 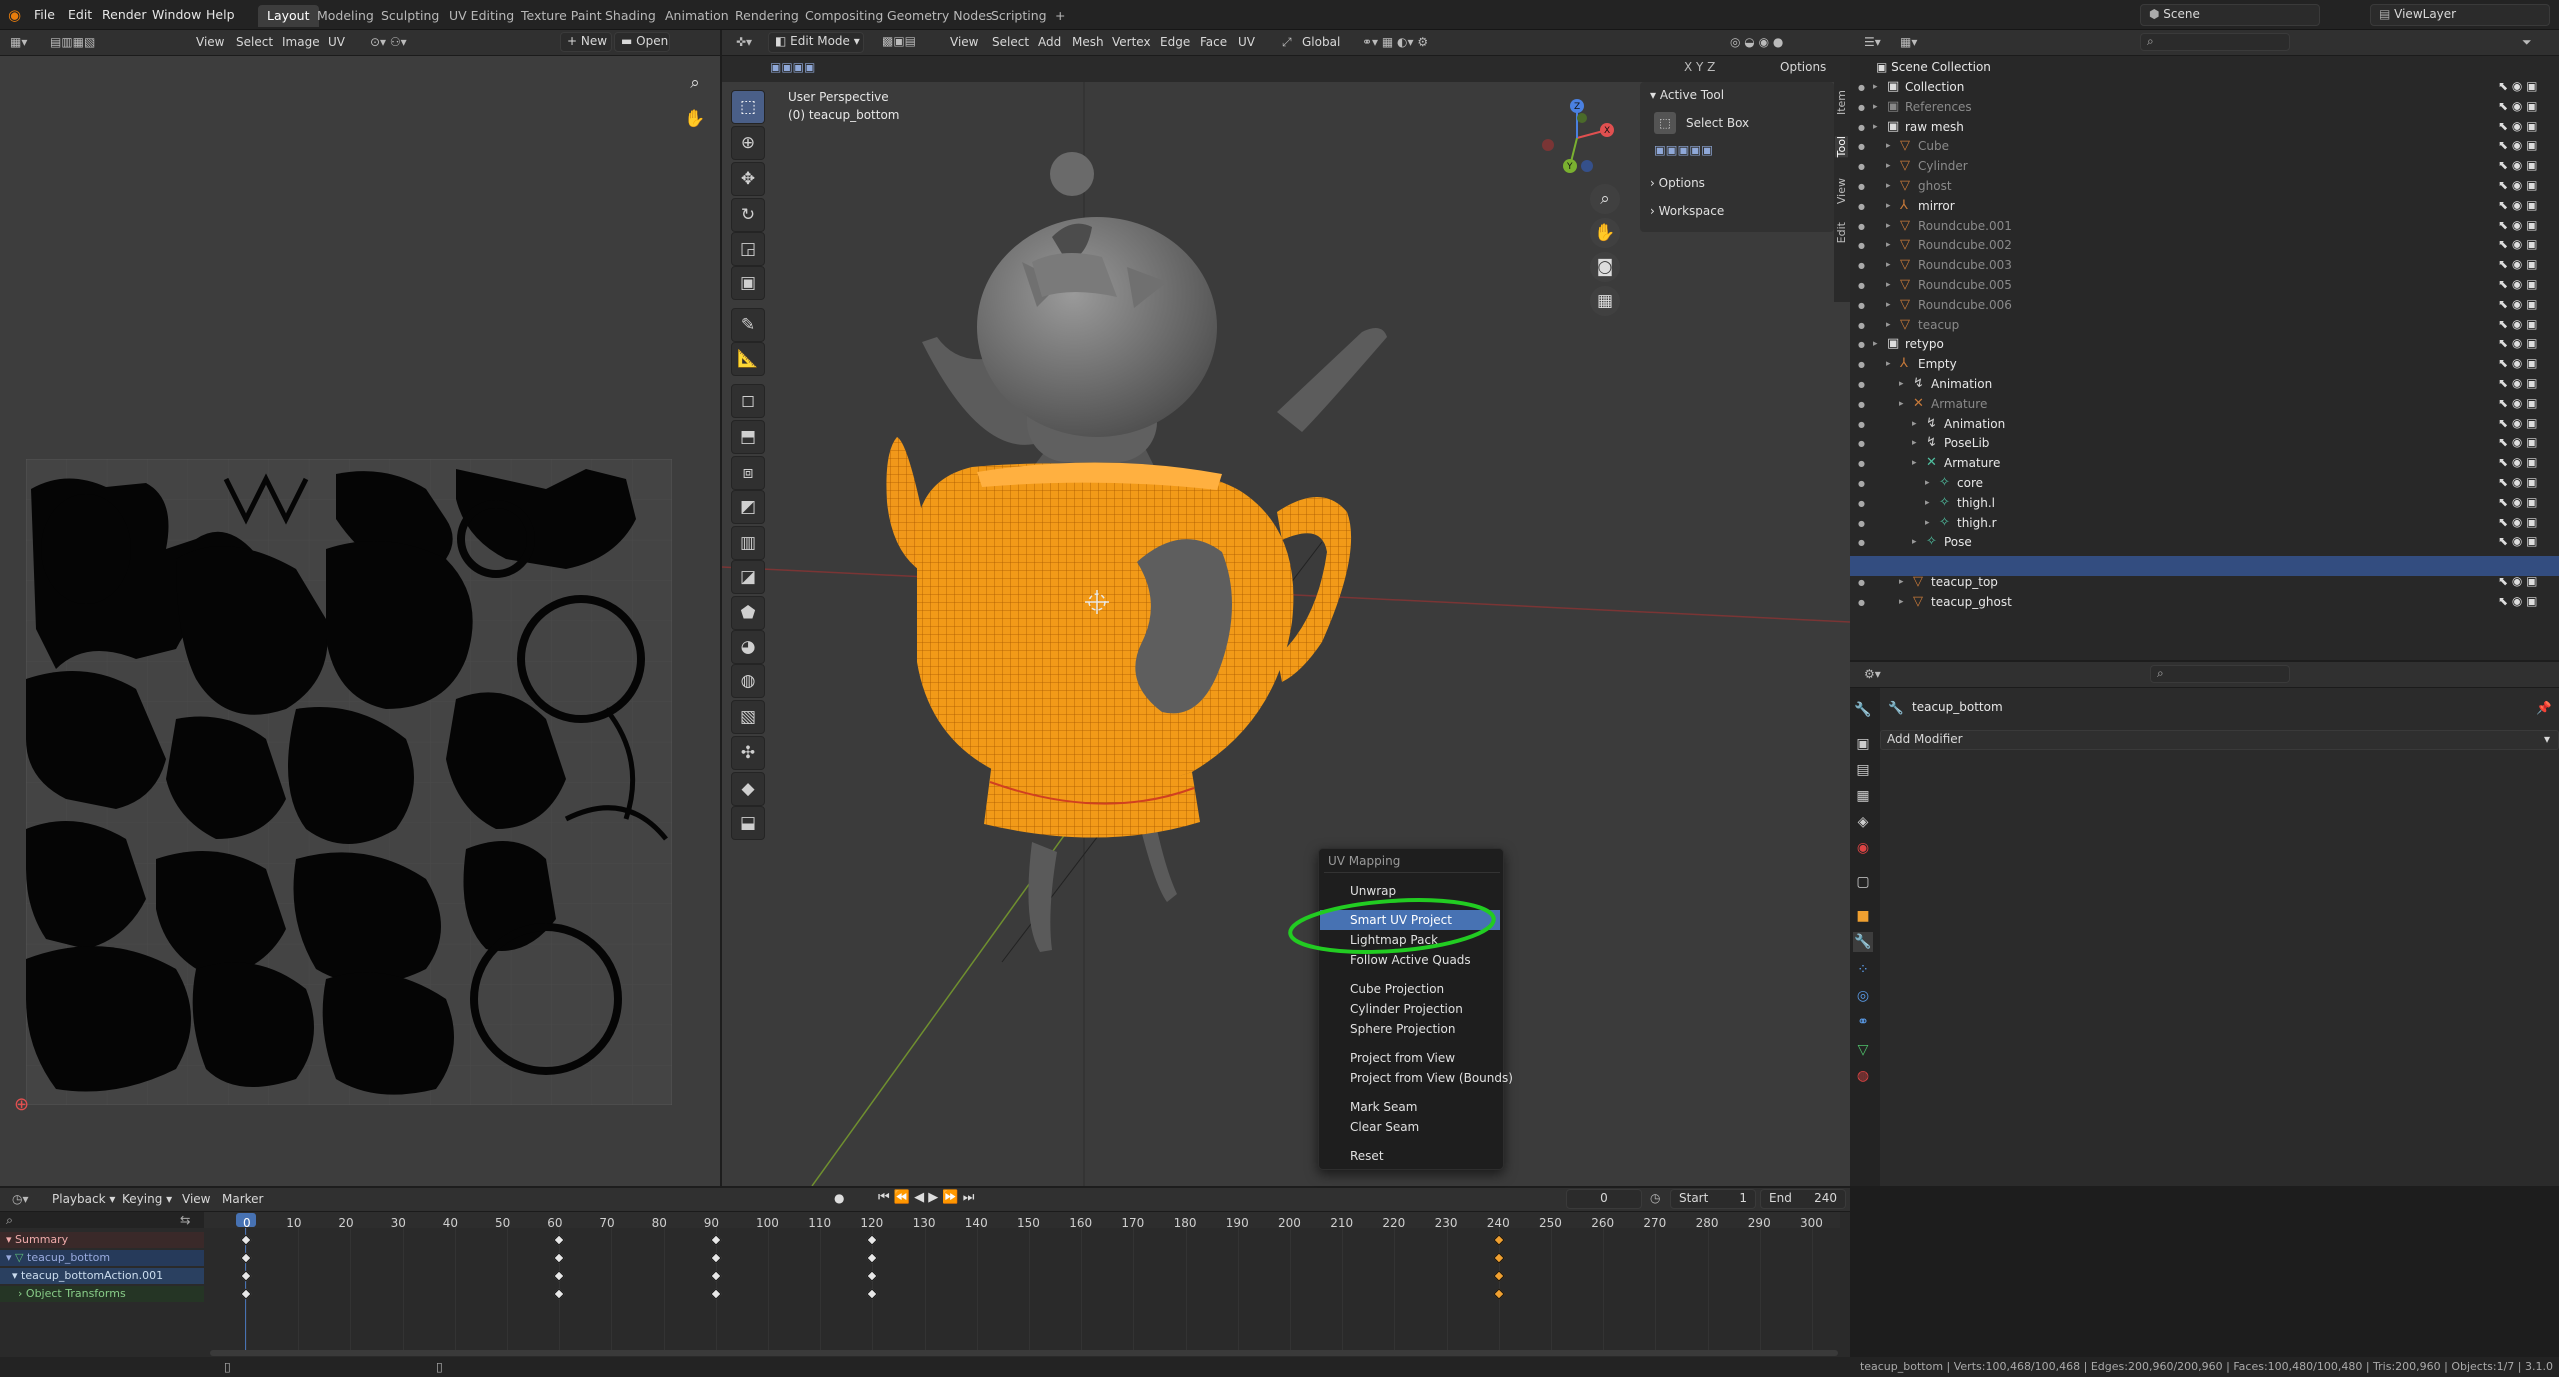 I want to click on annotate-tool-icon: ✎, so click(x=748, y=325).